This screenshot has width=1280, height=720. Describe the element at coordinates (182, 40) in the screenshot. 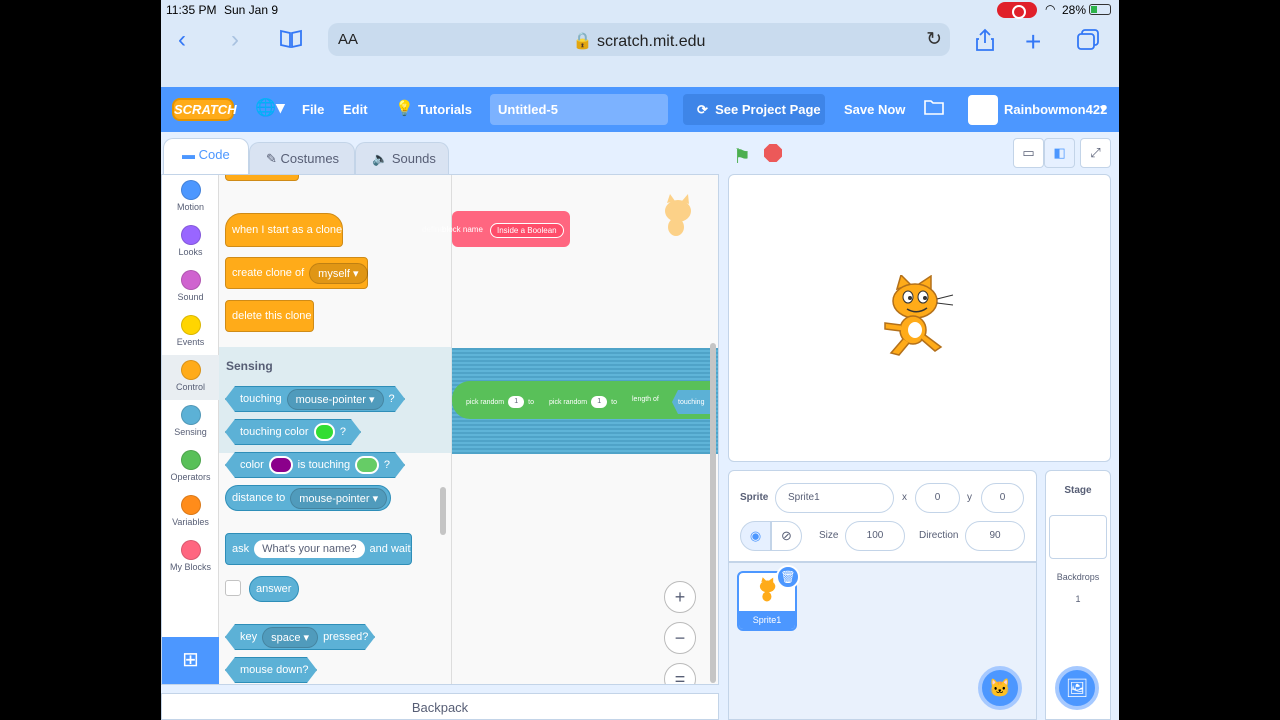

I see `back-icon: ‹` at that location.